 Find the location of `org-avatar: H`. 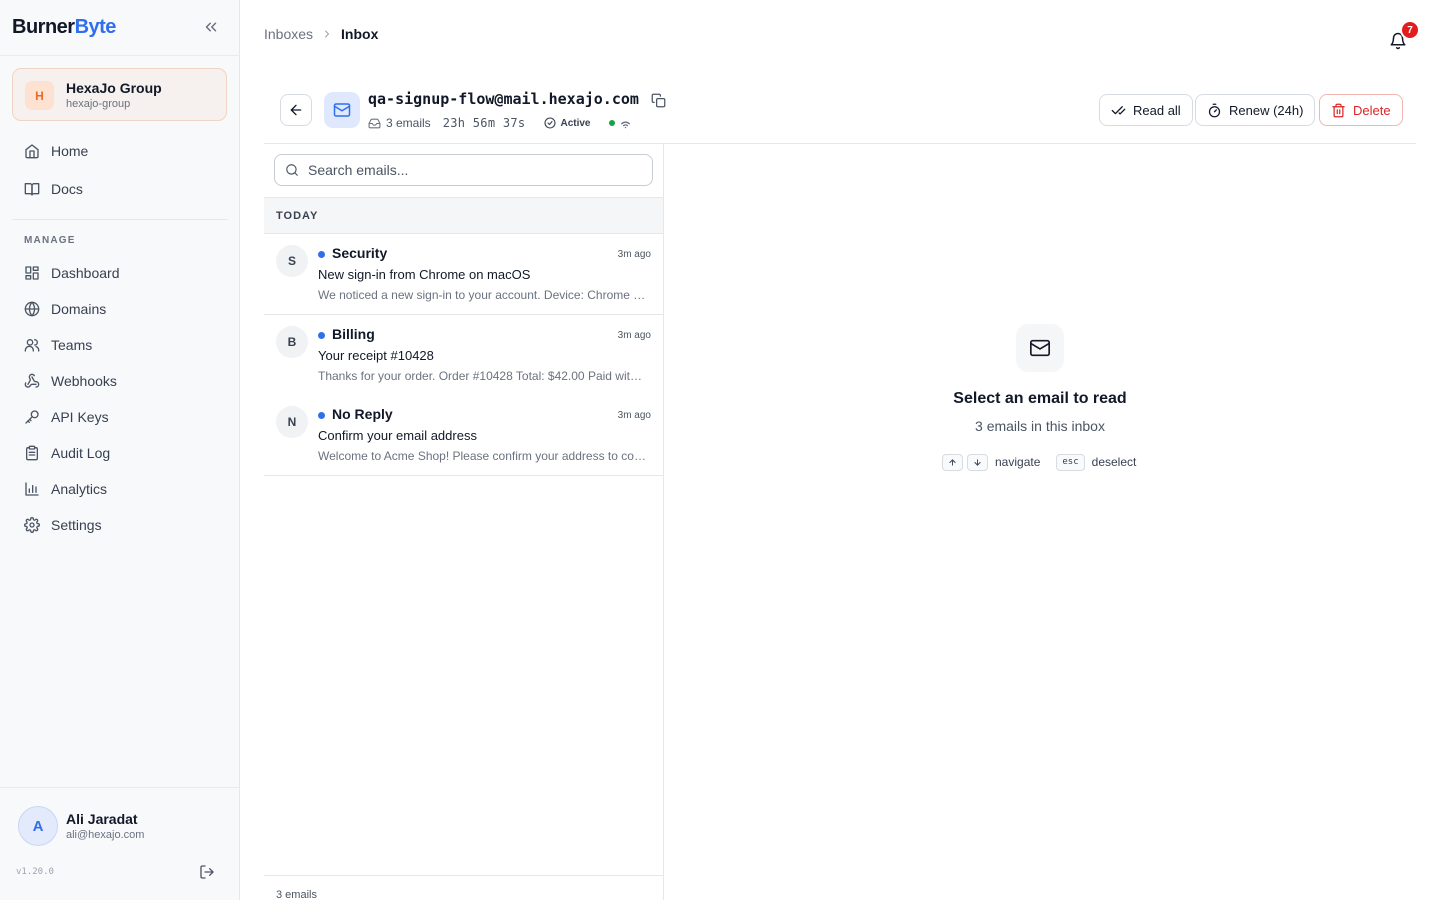

org-avatar: H is located at coordinates (39, 95).